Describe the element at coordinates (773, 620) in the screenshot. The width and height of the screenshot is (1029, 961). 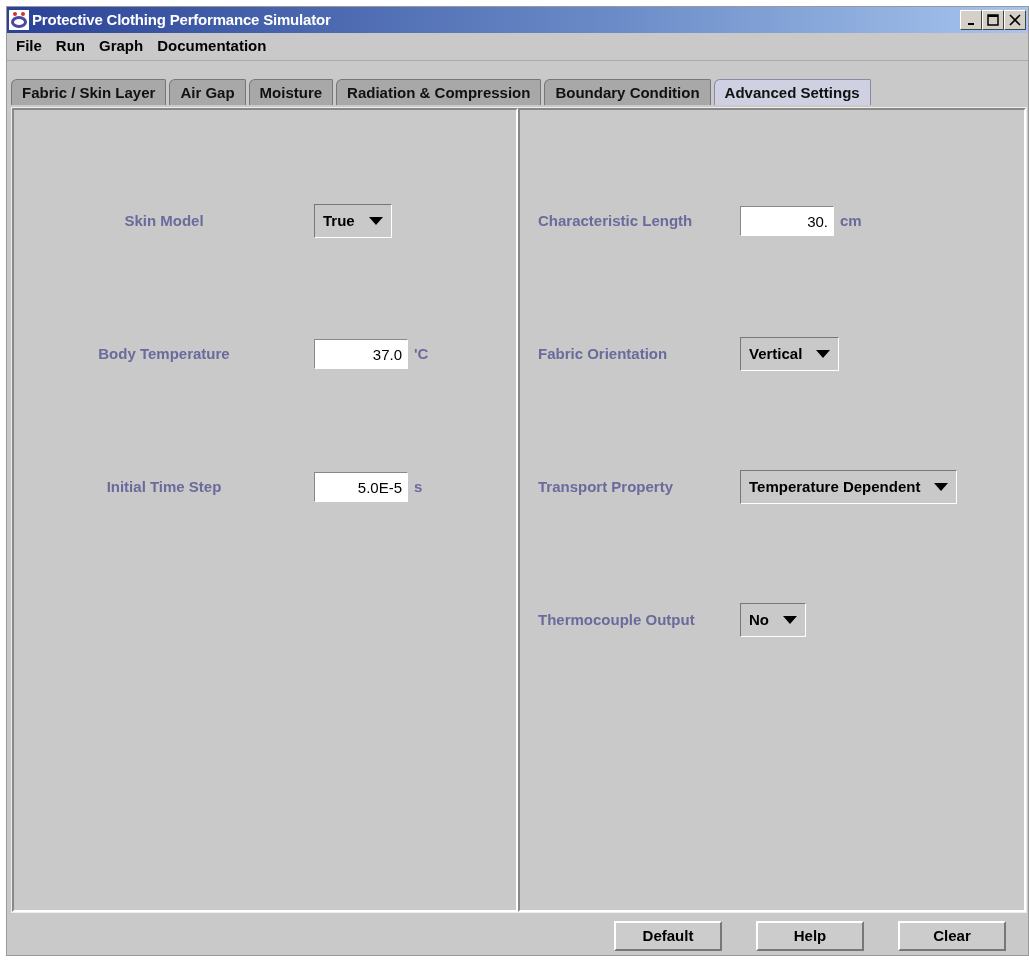
I see `dropdown: No` at that location.